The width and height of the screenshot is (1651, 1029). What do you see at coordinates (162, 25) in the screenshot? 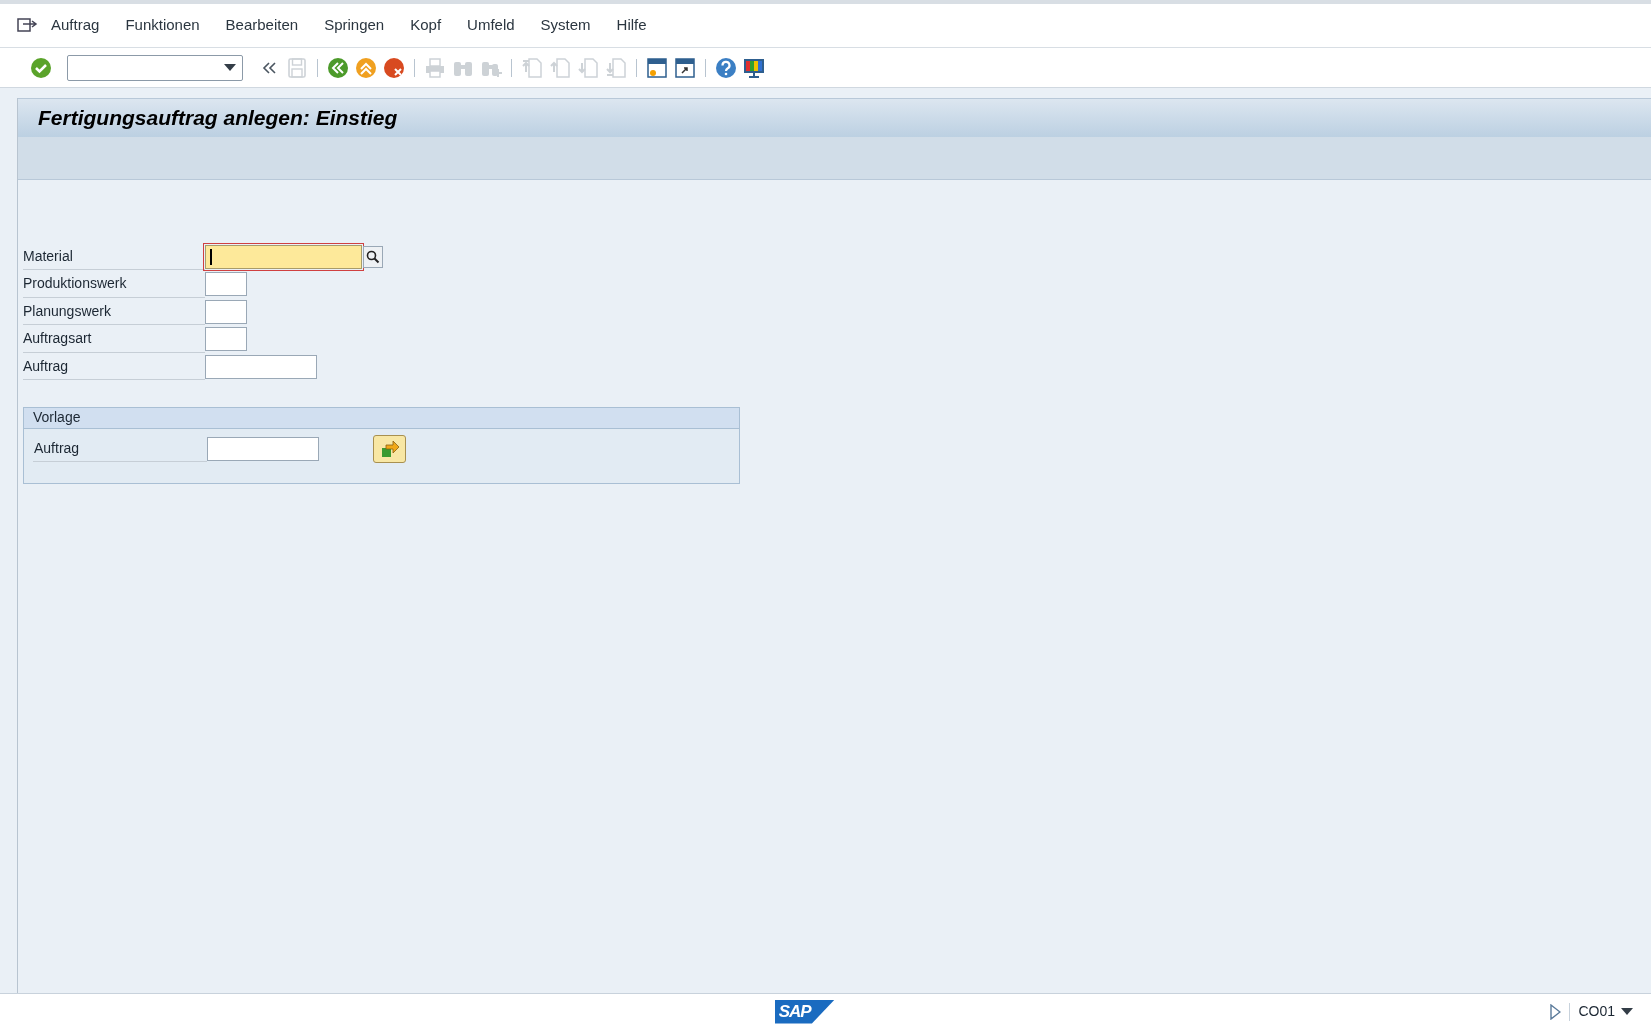
I see `menu-item: Funktionen` at bounding box center [162, 25].